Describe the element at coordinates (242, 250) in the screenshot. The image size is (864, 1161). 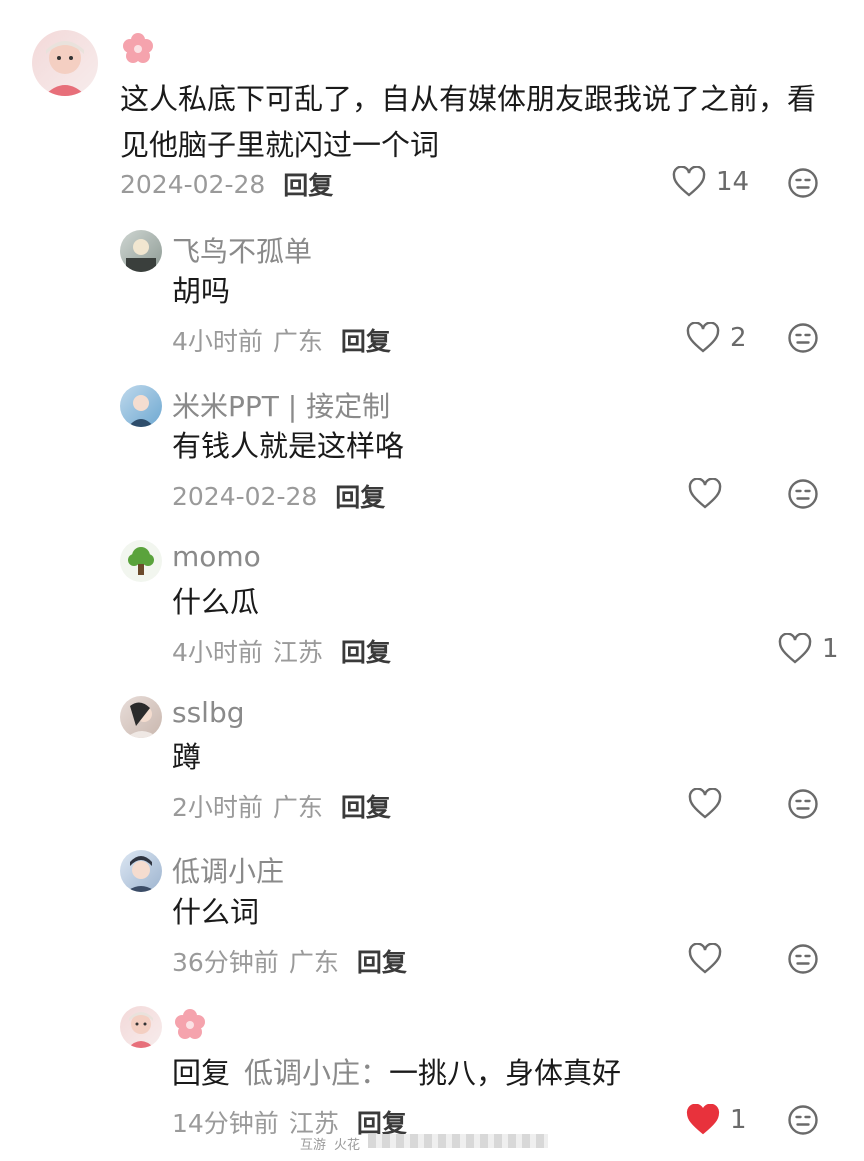
I see `reply-username: 飞鸟不孤单` at that location.